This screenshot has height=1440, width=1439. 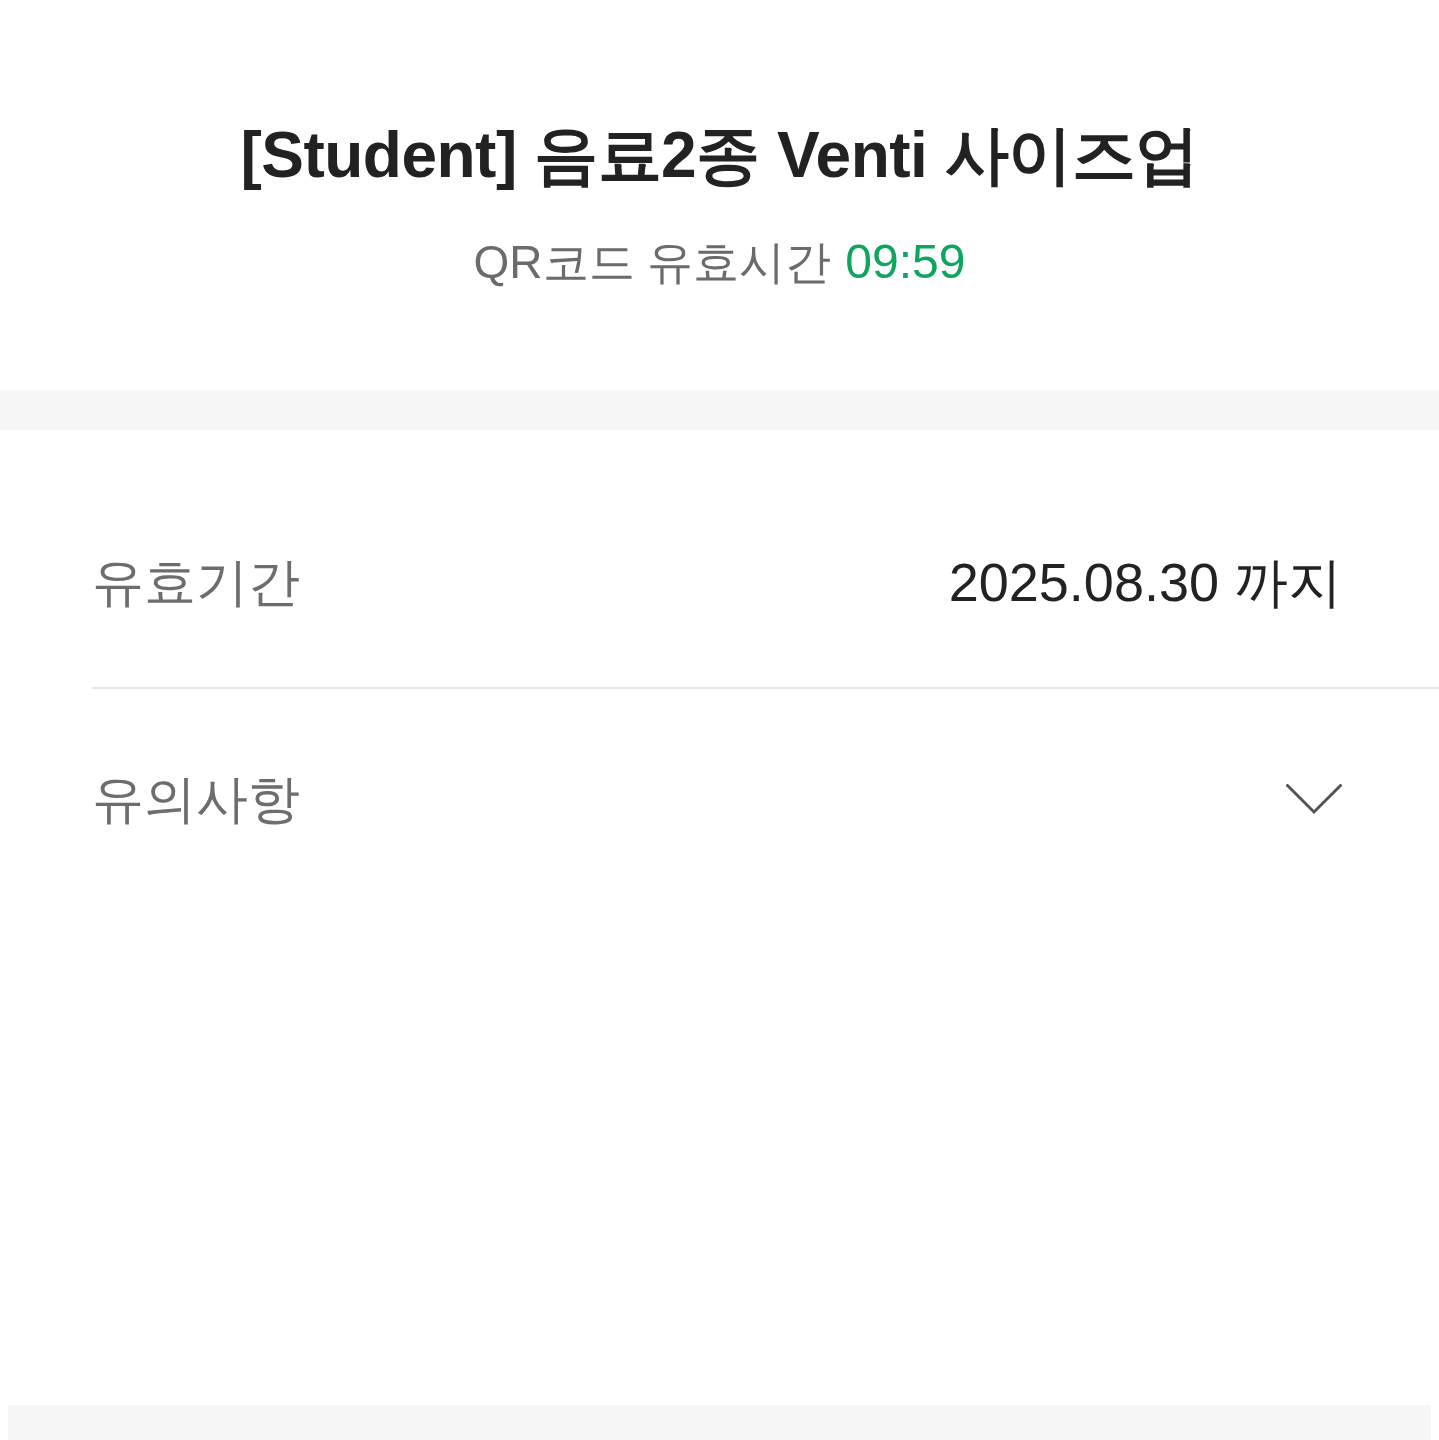 What do you see at coordinates (719, 155) in the screenshot?
I see `coupon-title: [Student] 음료2종 Venti 사이즈업` at bounding box center [719, 155].